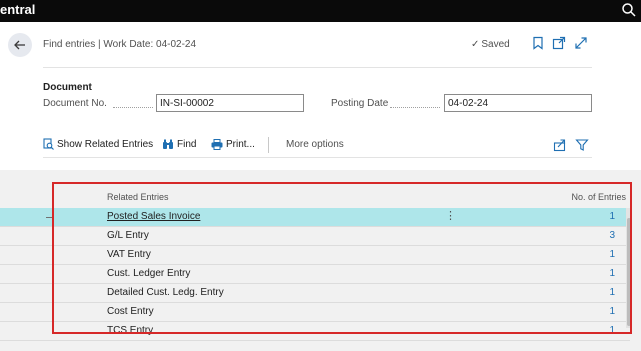 Image resolution: width=641 pixels, height=351 pixels. What do you see at coordinates (217, 144) in the screenshot?
I see `print-icon` at bounding box center [217, 144].